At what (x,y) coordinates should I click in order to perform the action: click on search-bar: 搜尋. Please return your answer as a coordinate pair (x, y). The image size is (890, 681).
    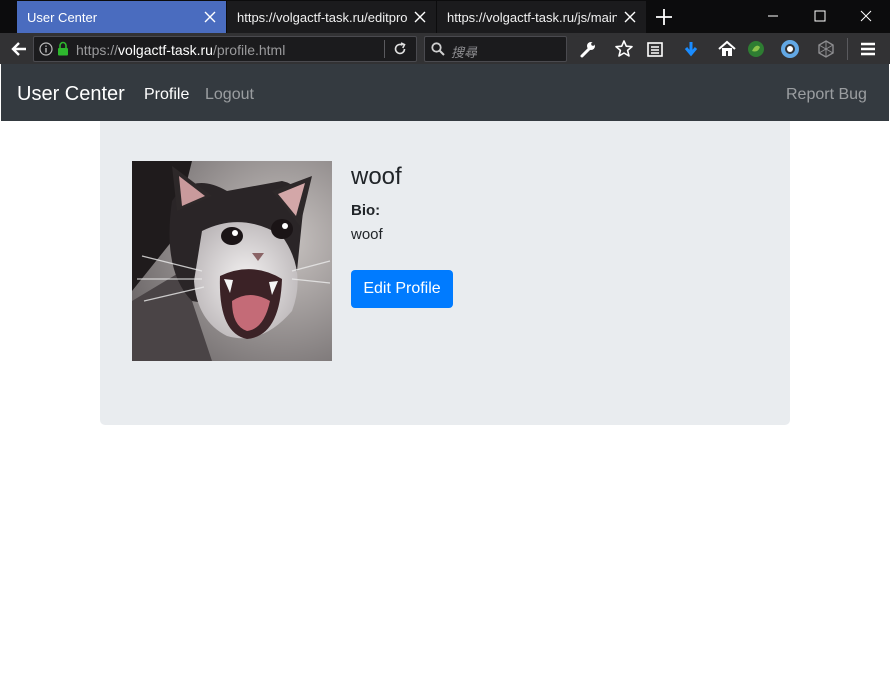
    Looking at the image, I should click on (495, 49).